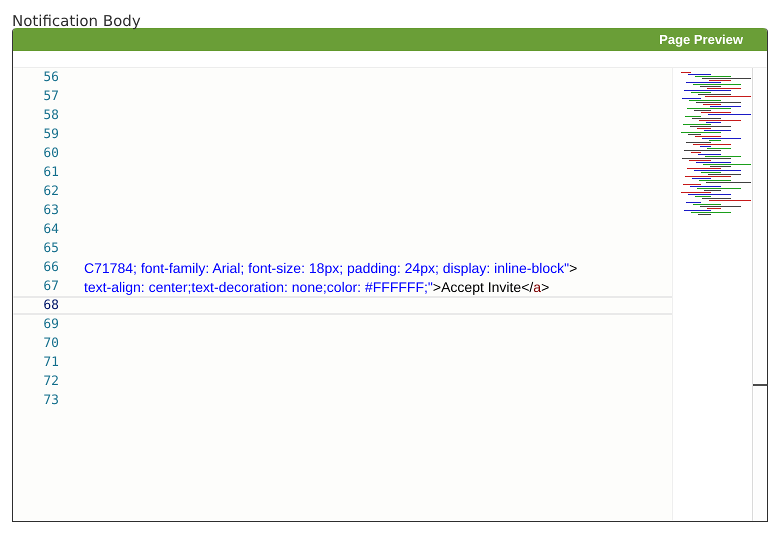 The width and height of the screenshot is (784, 542). What do you see at coordinates (50, 324) in the screenshot?
I see `line-number: 69` at bounding box center [50, 324].